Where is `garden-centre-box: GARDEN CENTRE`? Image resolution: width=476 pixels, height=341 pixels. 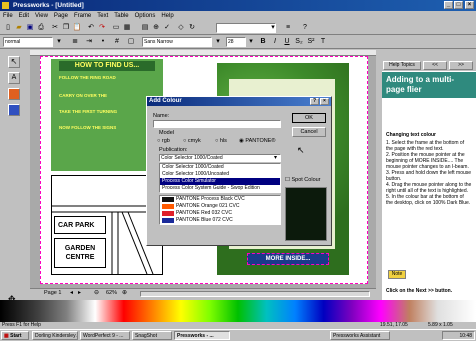
garden-centre-box: GARDEN CENTRE is located at coordinates (80, 253).